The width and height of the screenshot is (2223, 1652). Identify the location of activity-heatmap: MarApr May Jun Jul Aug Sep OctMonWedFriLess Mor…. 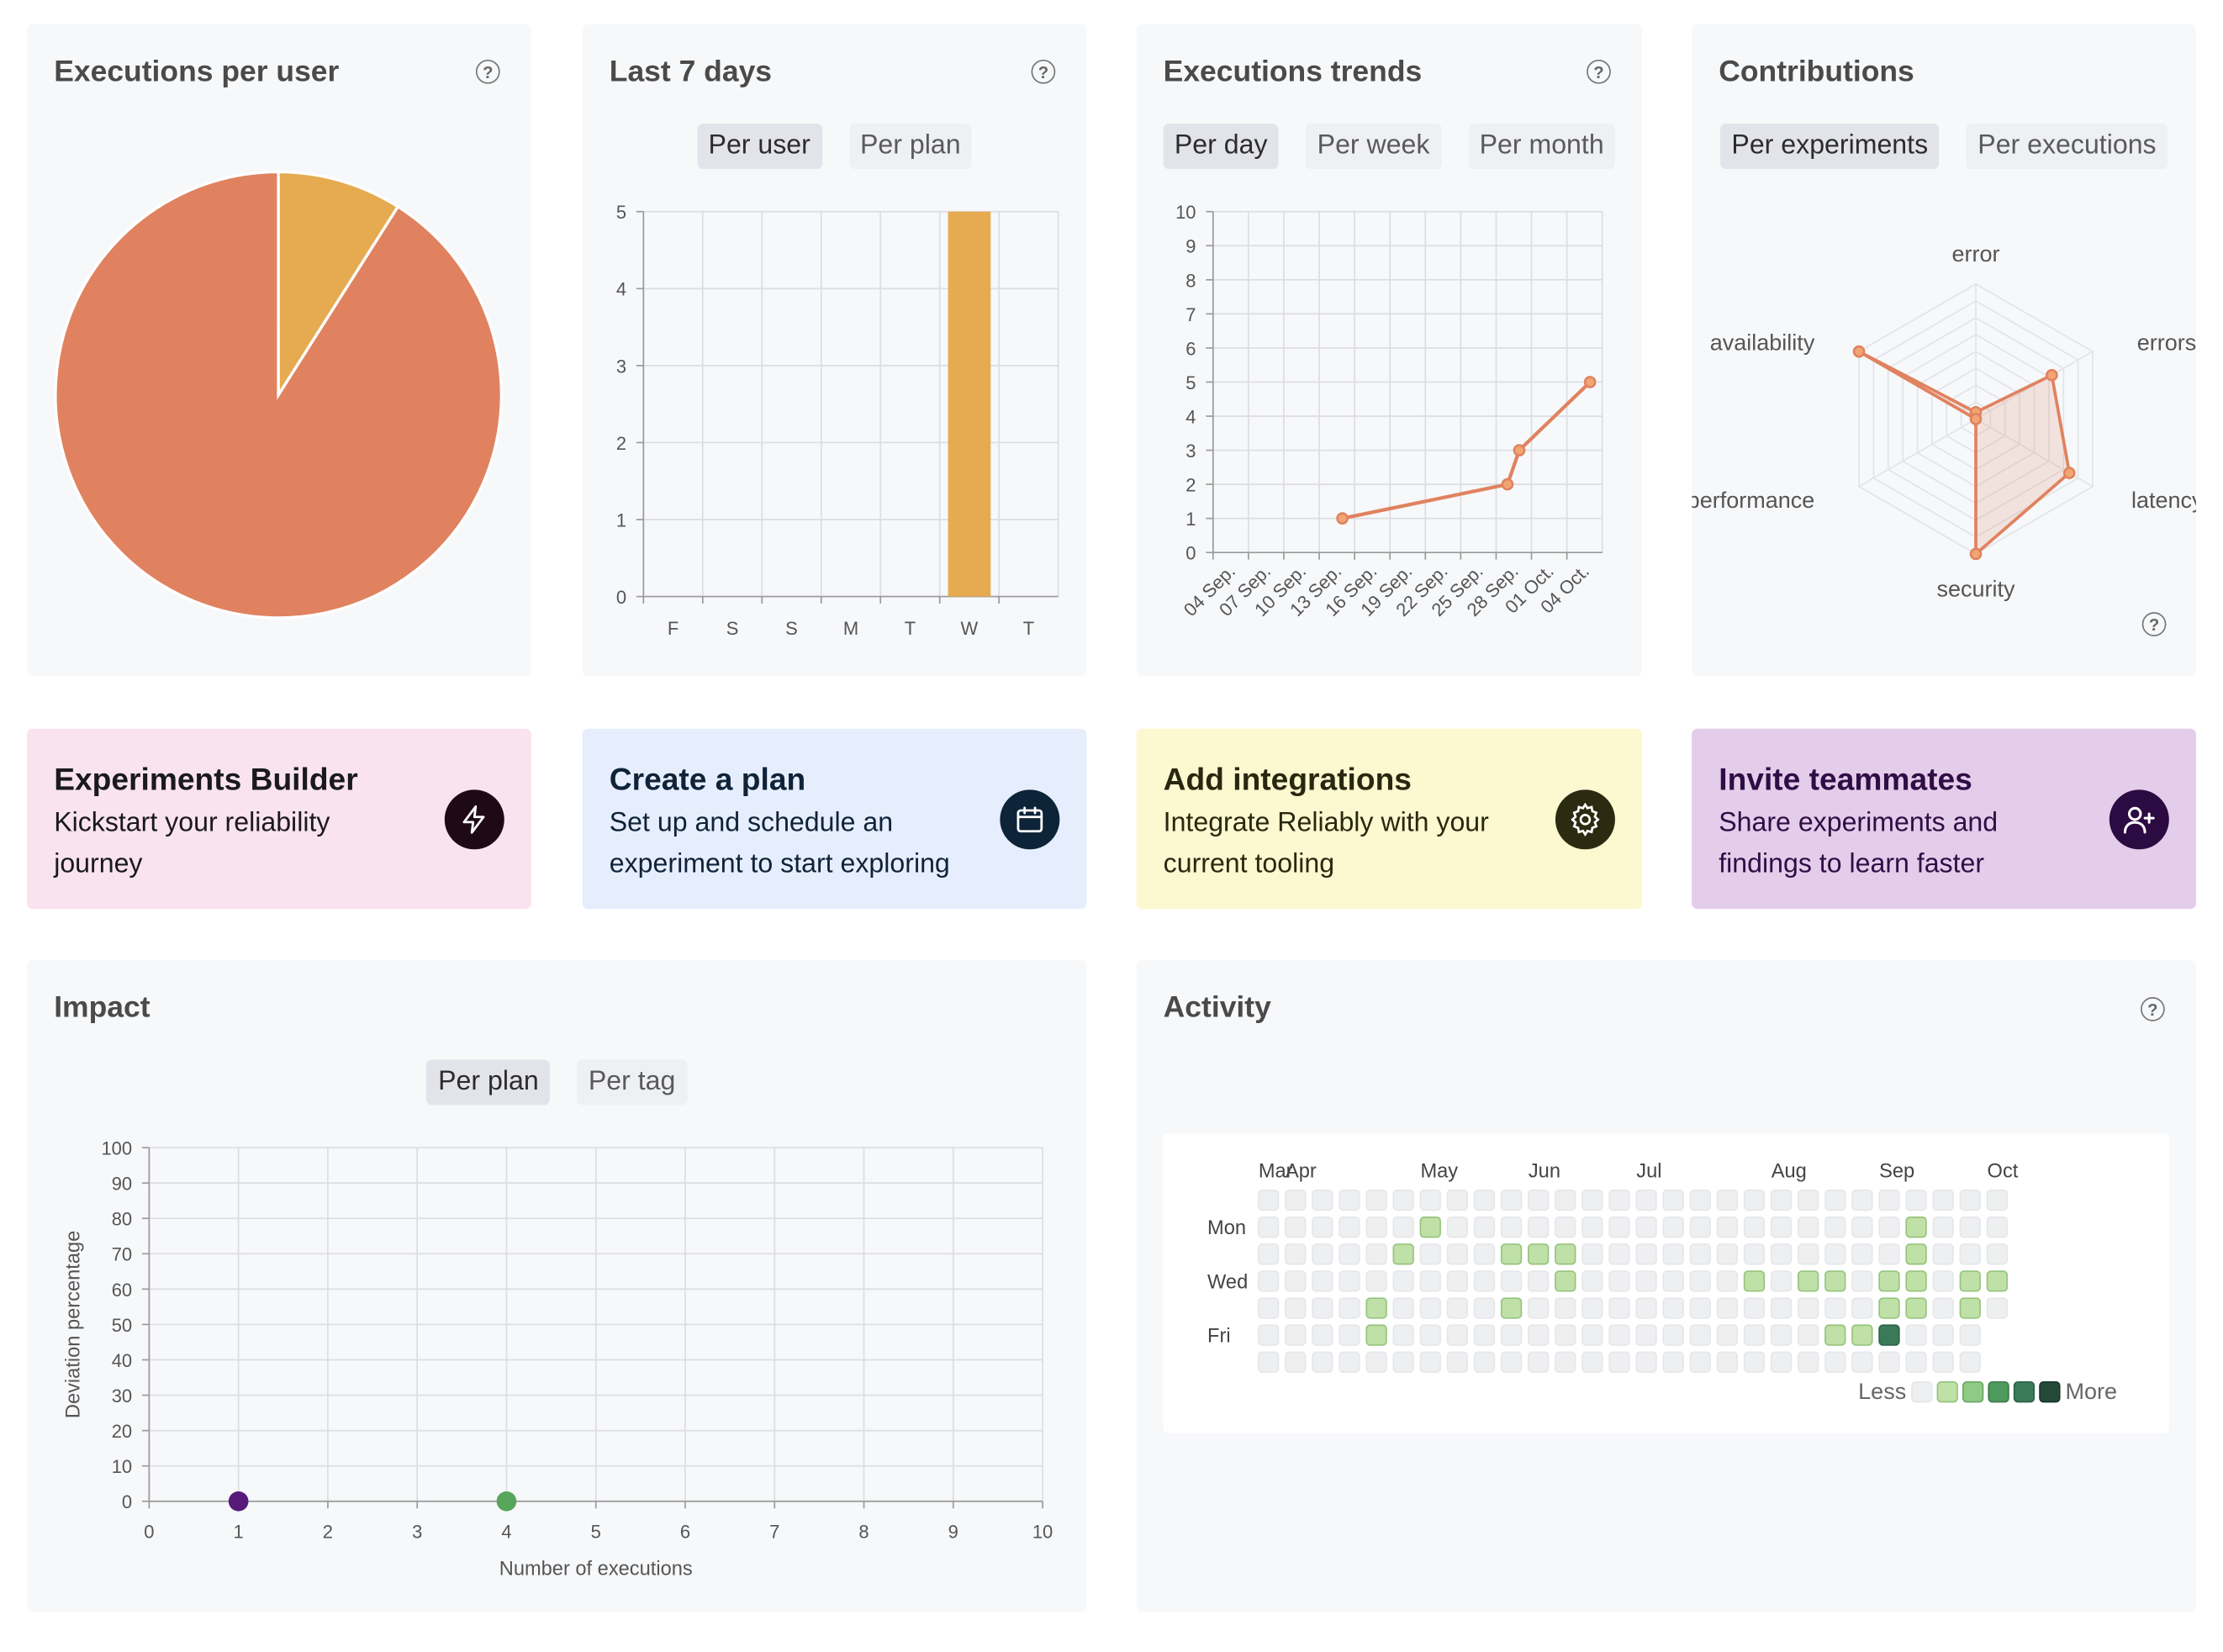
(1662, 1283).